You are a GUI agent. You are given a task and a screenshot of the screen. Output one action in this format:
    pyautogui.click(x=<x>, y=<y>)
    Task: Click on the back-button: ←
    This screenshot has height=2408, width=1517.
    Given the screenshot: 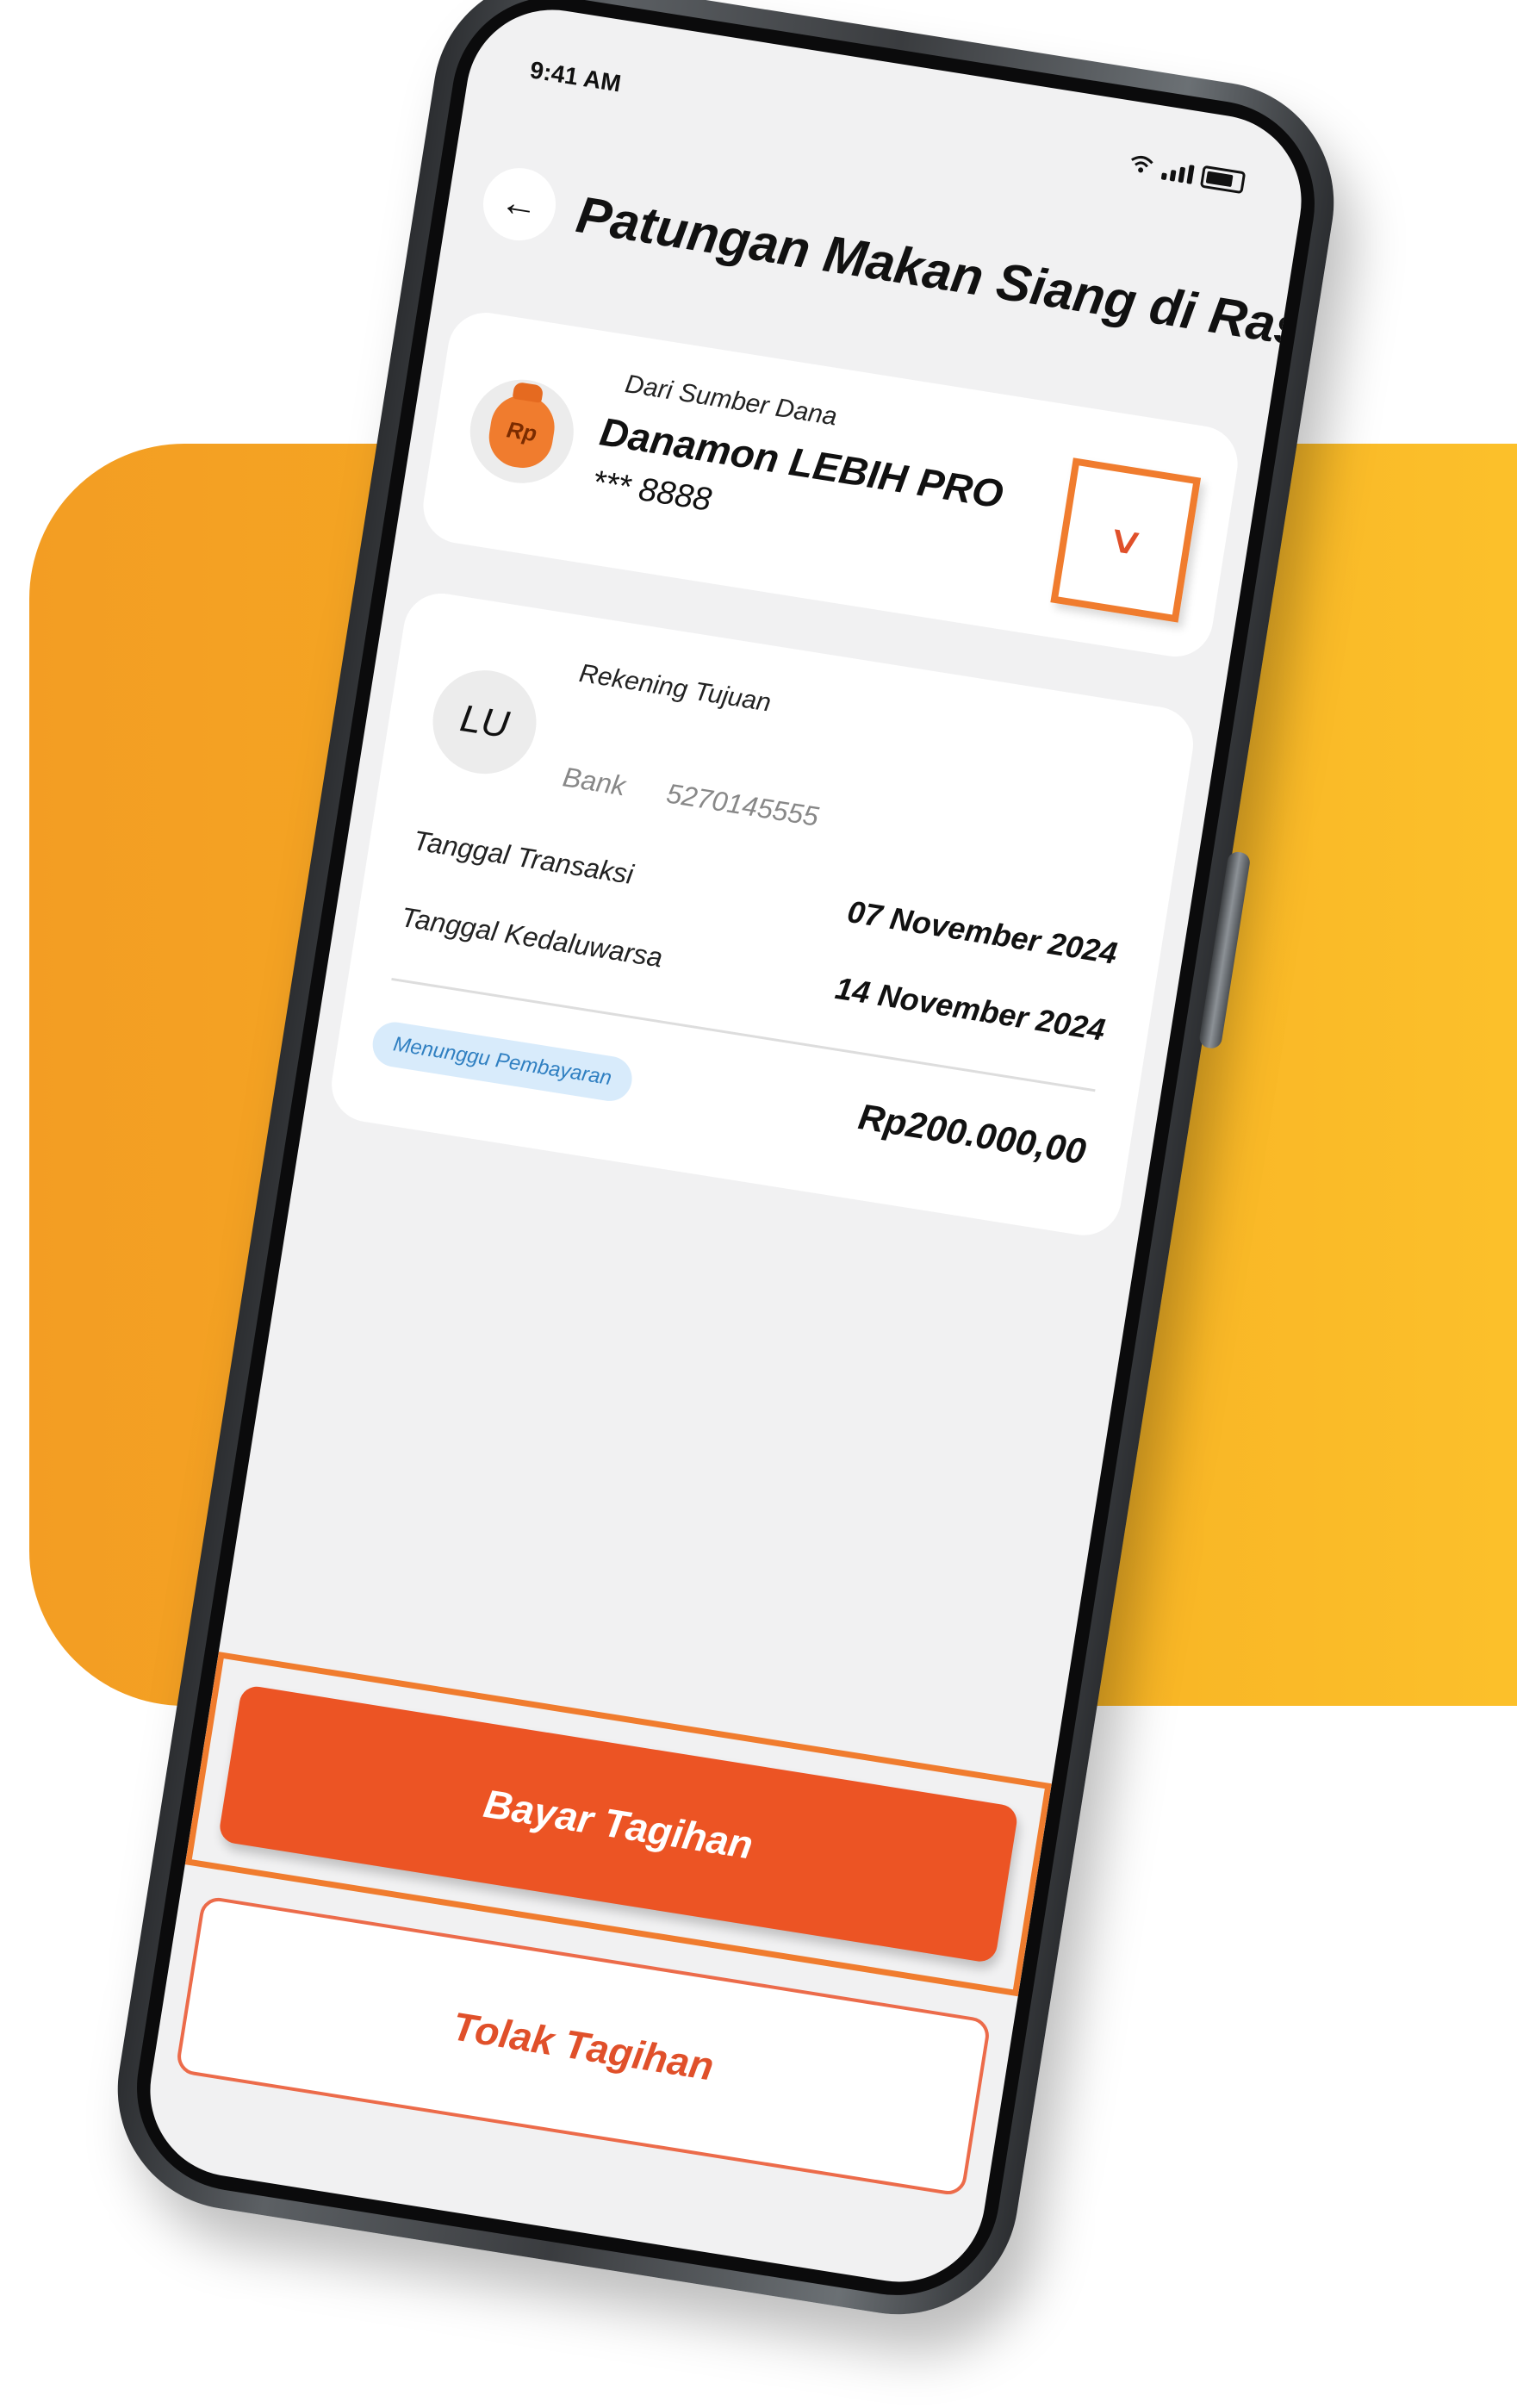 What is the action you would take?
    pyautogui.click(x=519, y=205)
    